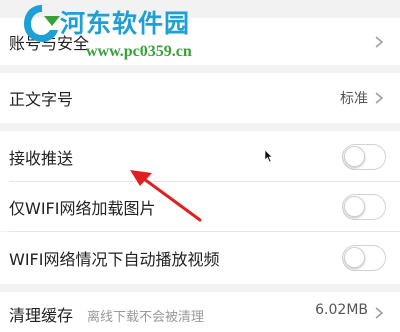  What do you see at coordinates (341, 310) in the screenshot?
I see `clear-cache-size: 6.02MB` at bounding box center [341, 310].